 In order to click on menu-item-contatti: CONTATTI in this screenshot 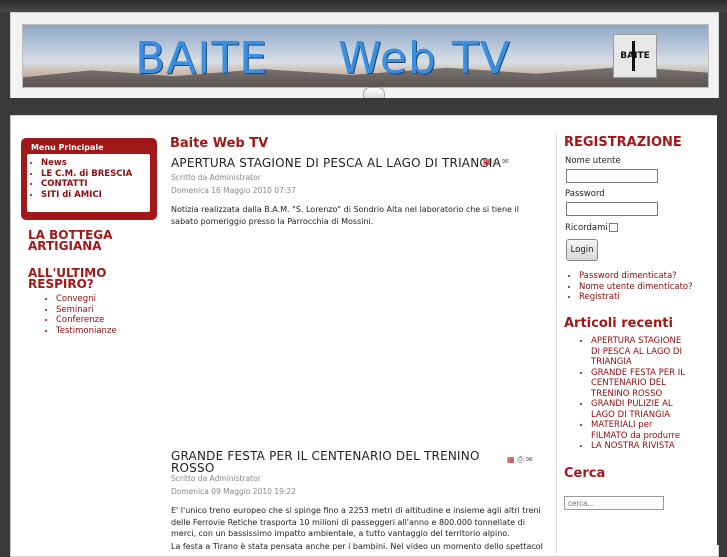, I will do `click(95, 184)`.